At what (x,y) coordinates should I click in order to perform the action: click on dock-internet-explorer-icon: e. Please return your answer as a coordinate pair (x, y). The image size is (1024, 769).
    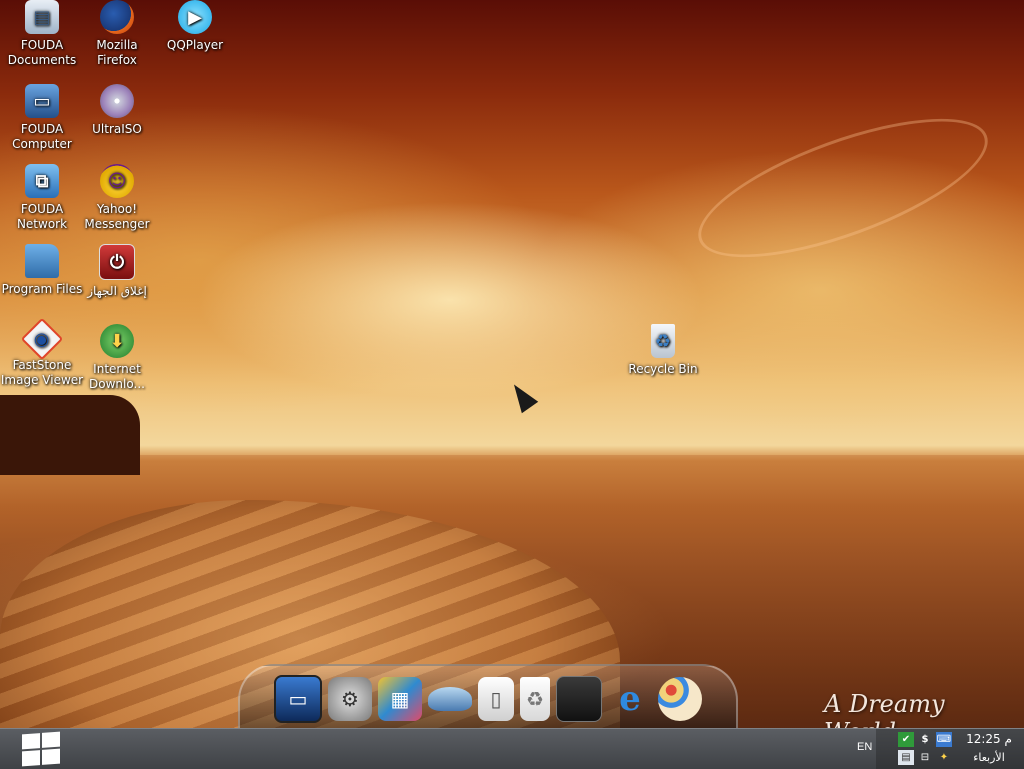
    Looking at the image, I should click on (630, 699).